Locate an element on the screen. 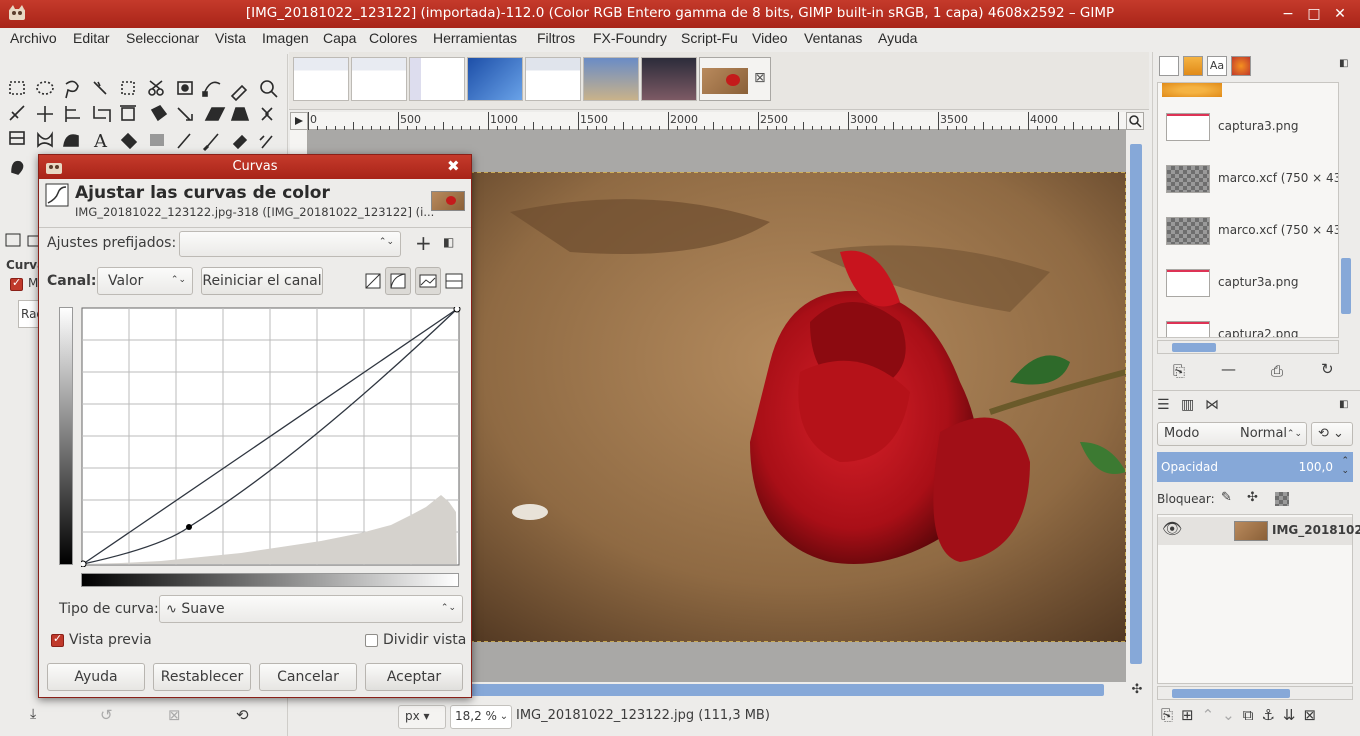  flip-icon is located at coordinates (267, 114).